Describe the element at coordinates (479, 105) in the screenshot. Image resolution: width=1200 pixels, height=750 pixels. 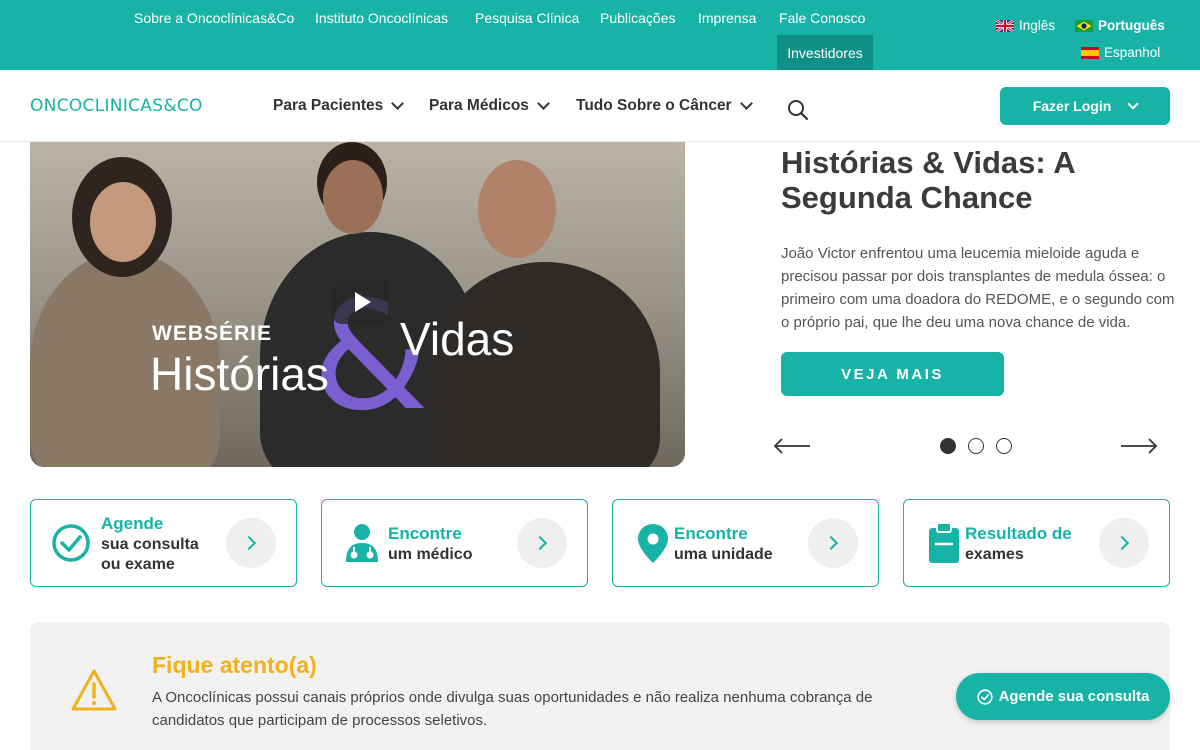
I see `nav-para-medicos-label: Para Médicos` at that location.